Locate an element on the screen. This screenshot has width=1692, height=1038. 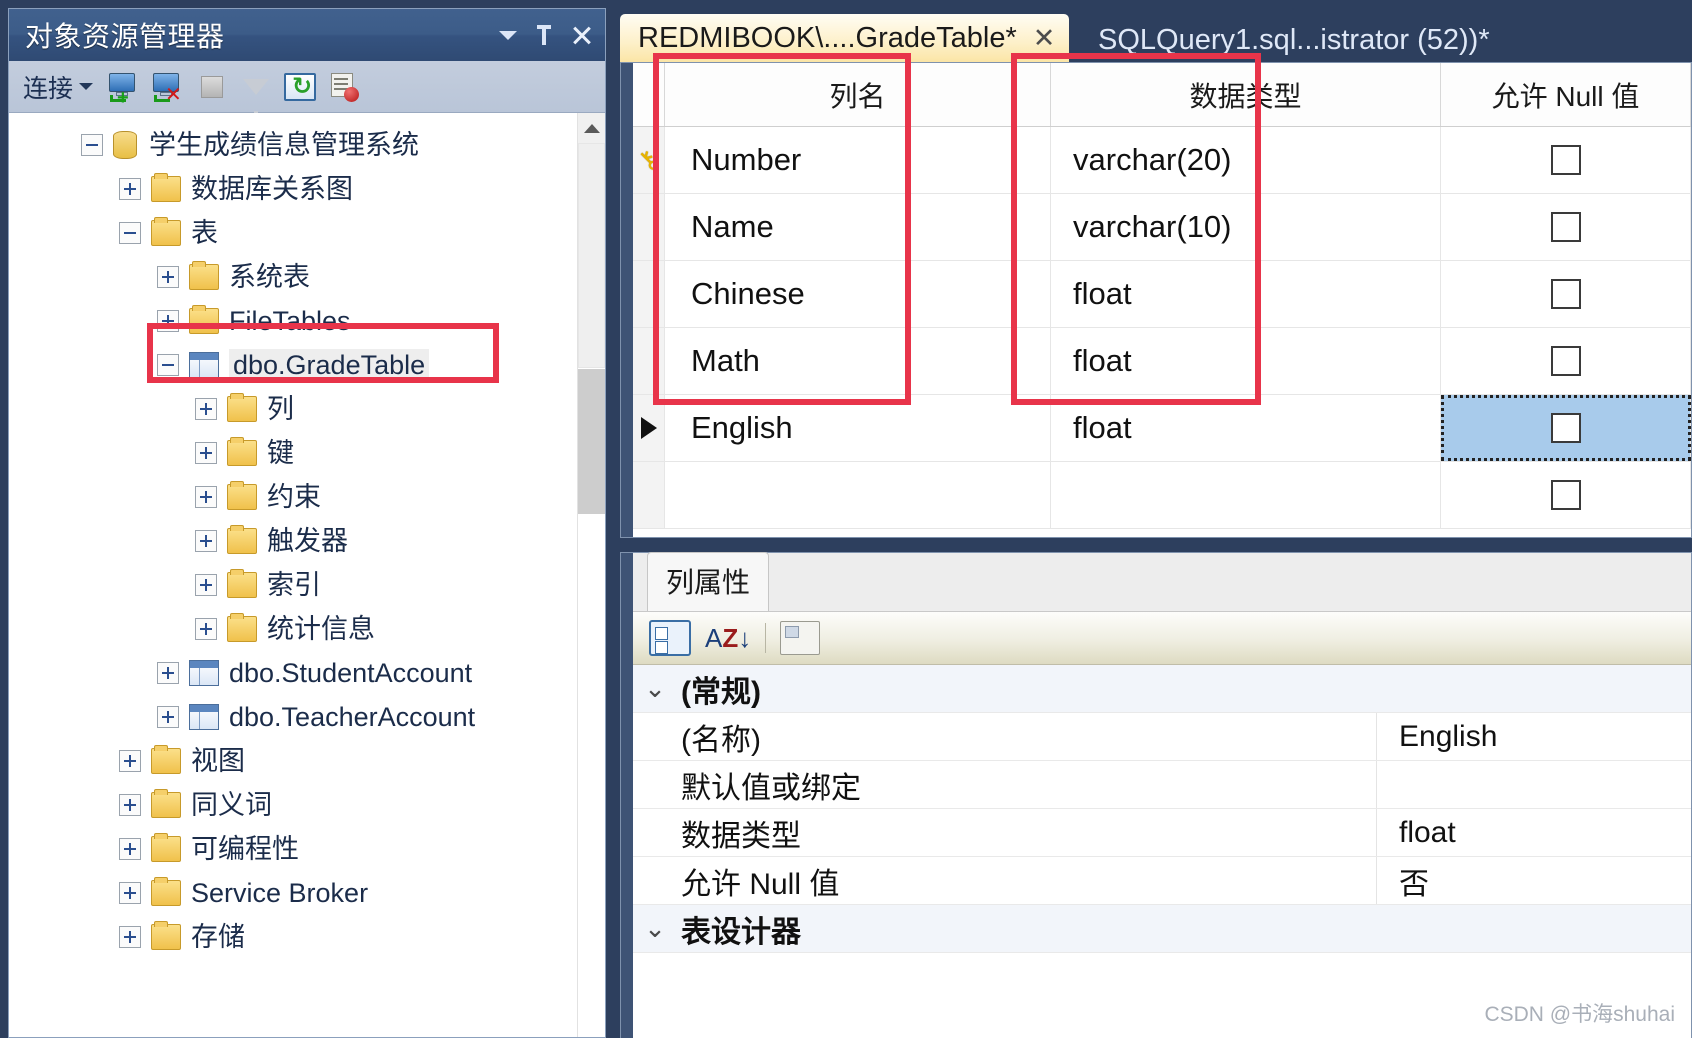
property-row: 默认值或绑定 is located at coordinates (1162, 785).